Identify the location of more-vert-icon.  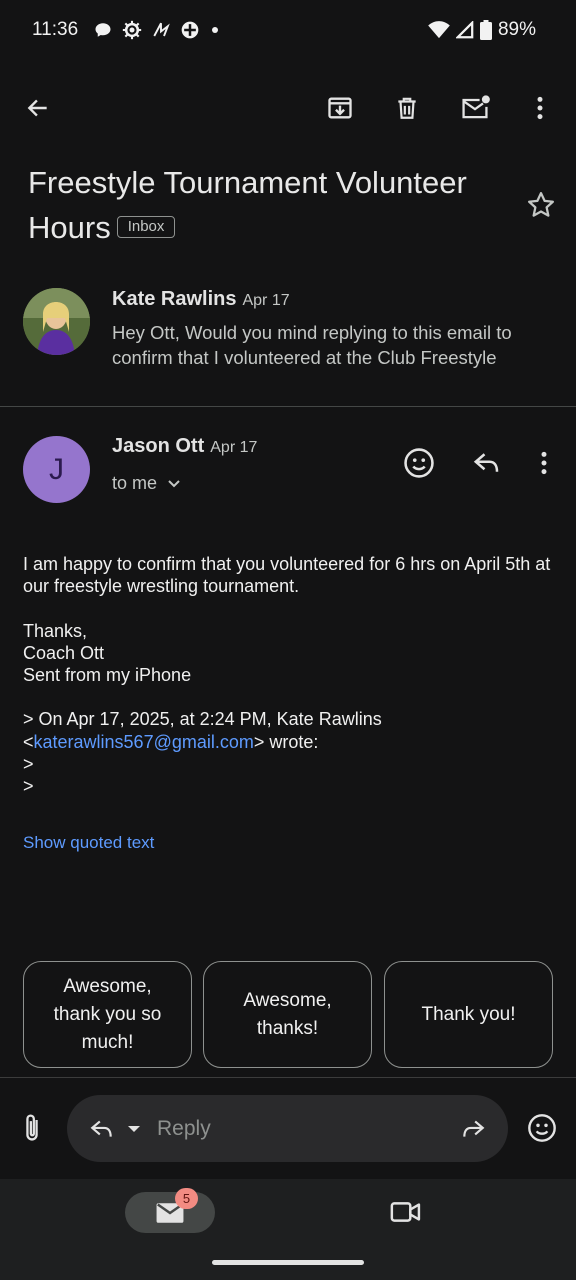
(540, 108).